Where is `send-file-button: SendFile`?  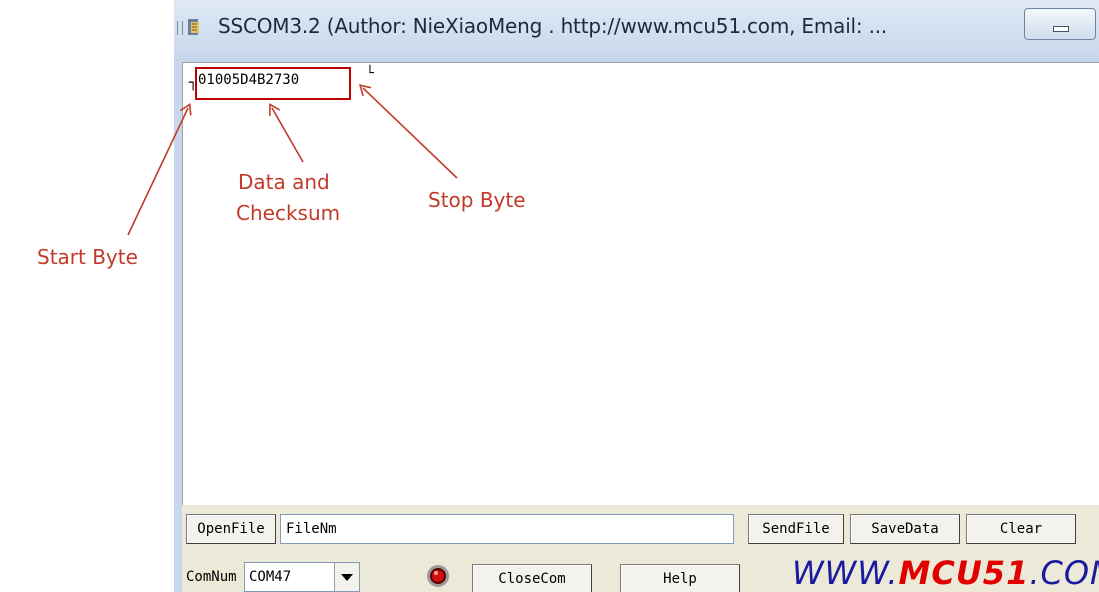
send-file-button: SendFile is located at coordinates (796, 529).